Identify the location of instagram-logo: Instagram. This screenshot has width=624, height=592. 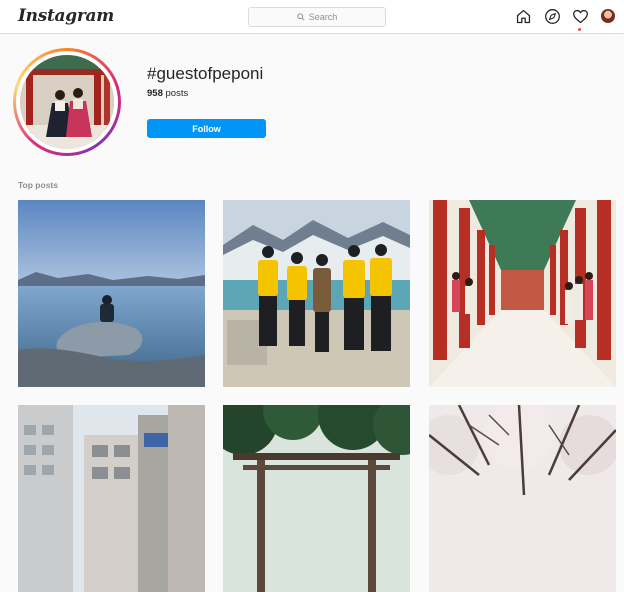
(66, 16).